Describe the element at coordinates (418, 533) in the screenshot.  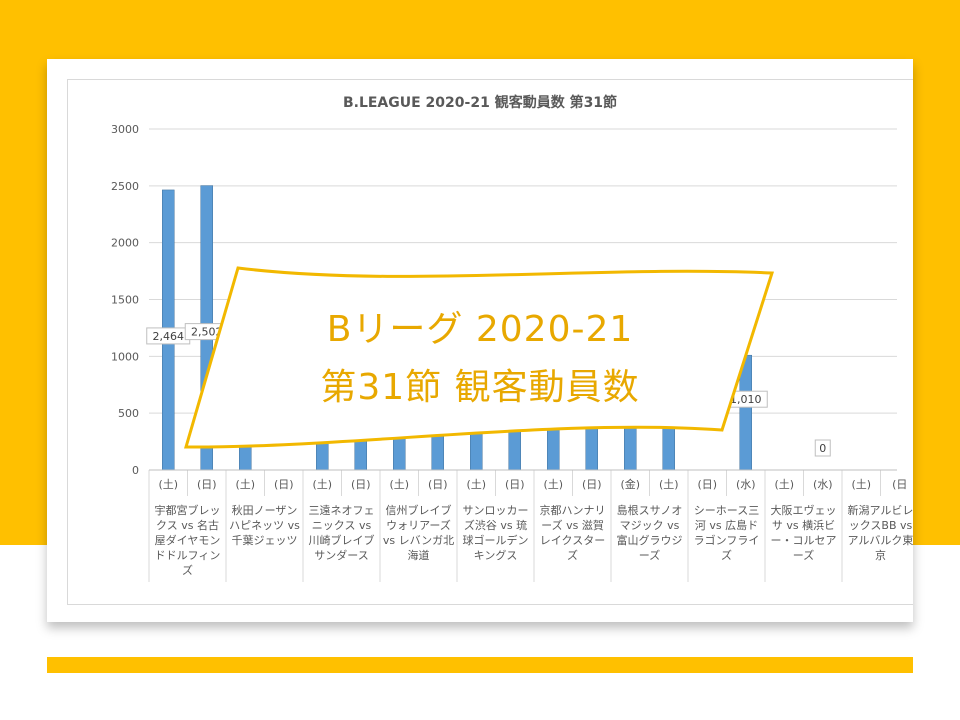
I see `x-group-label: 信州ブレイブウォリアーズ vs レバンガ北海道` at that location.